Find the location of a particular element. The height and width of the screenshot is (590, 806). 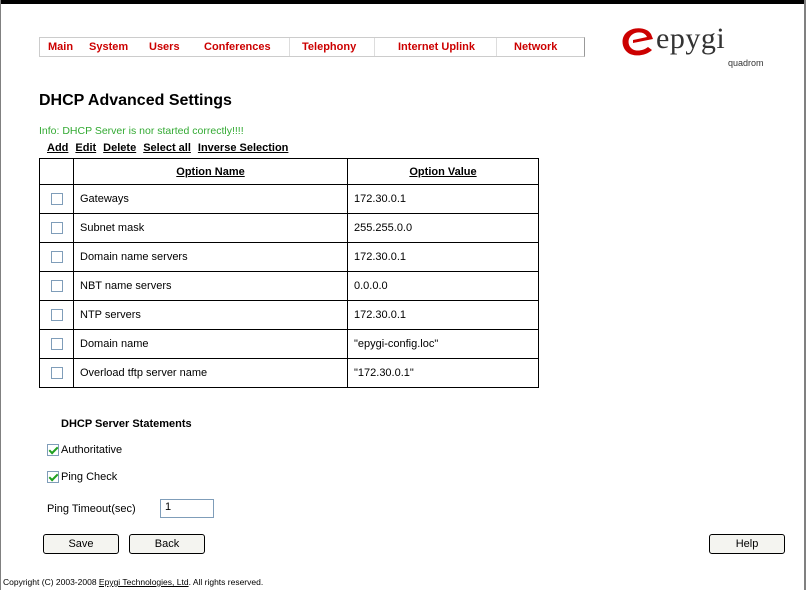

help-button: Help is located at coordinates (747, 544).